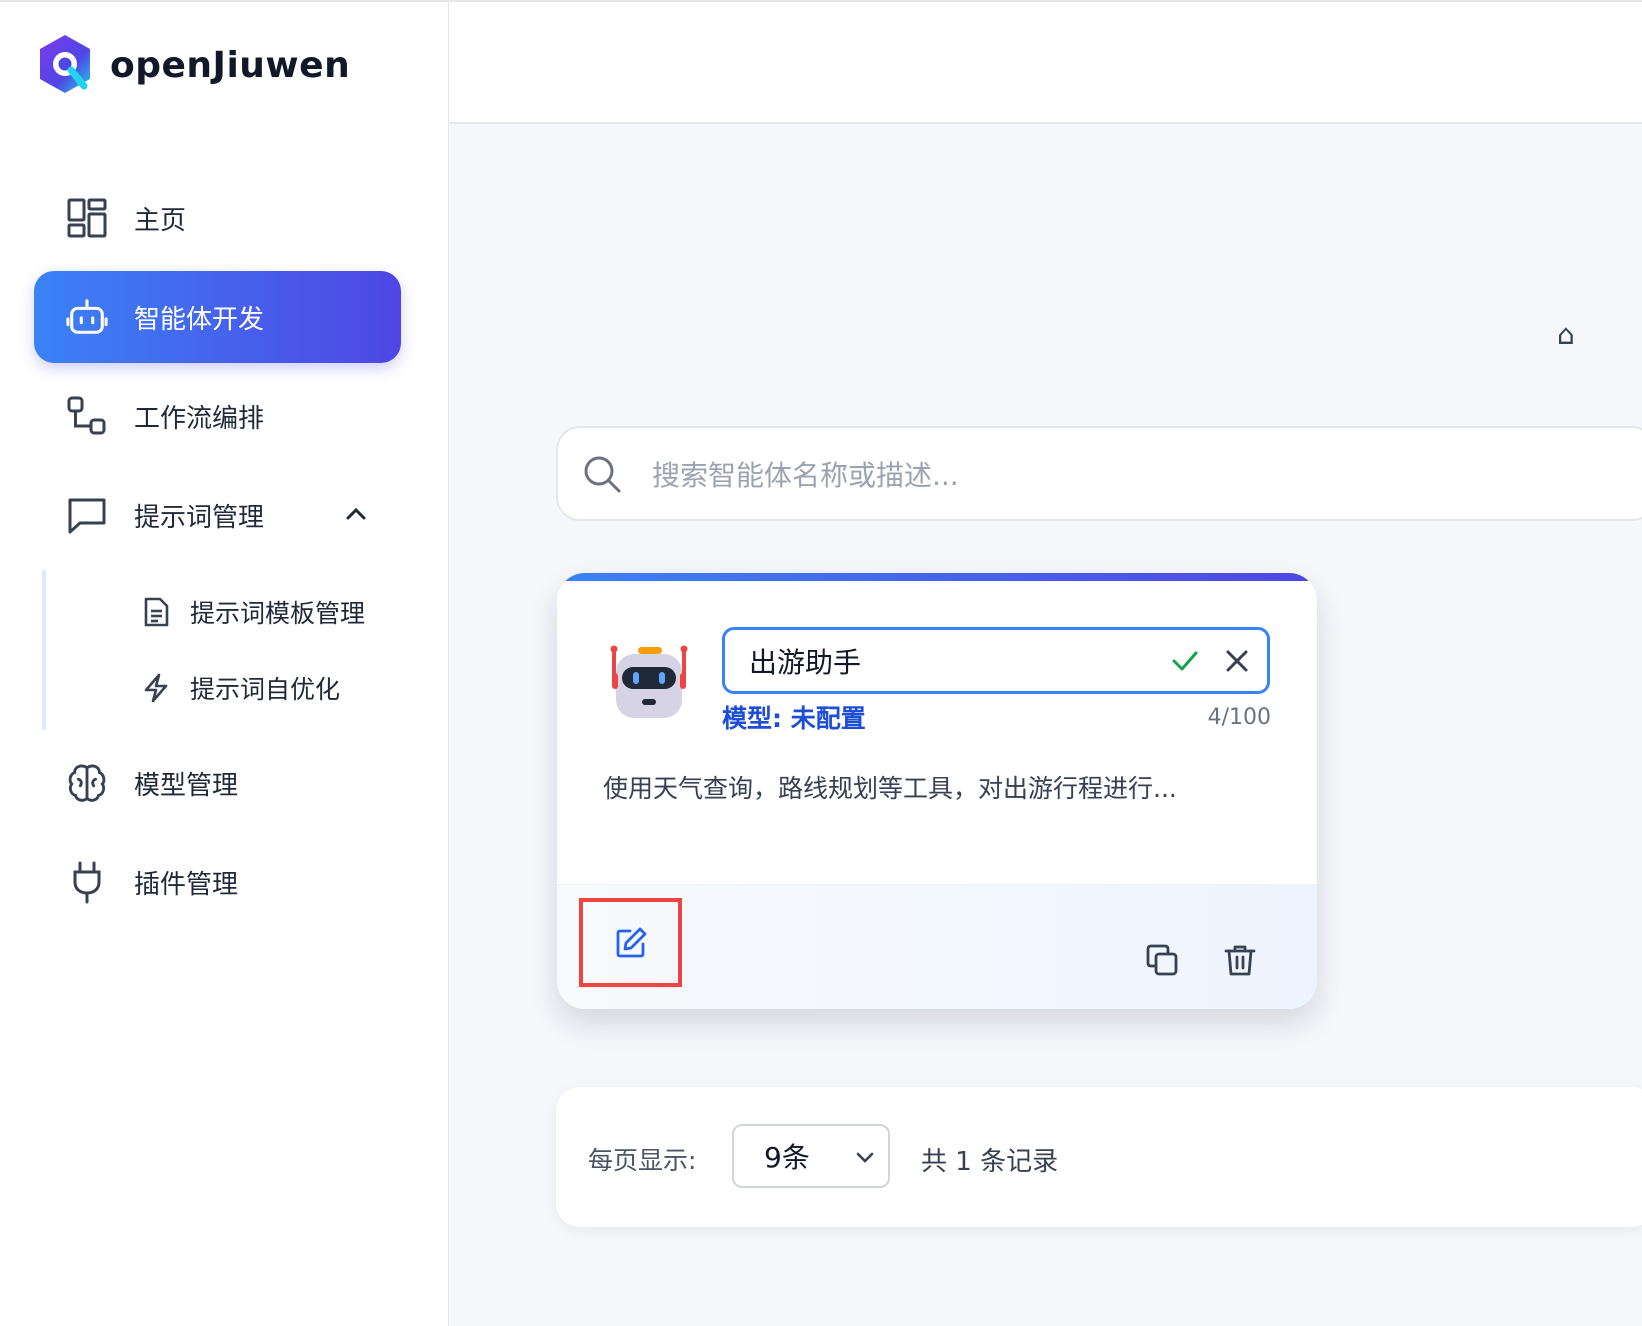  What do you see at coordinates (937, 577) in the screenshot?
I see `card-accent-bar` at bounding box center [937, 577].